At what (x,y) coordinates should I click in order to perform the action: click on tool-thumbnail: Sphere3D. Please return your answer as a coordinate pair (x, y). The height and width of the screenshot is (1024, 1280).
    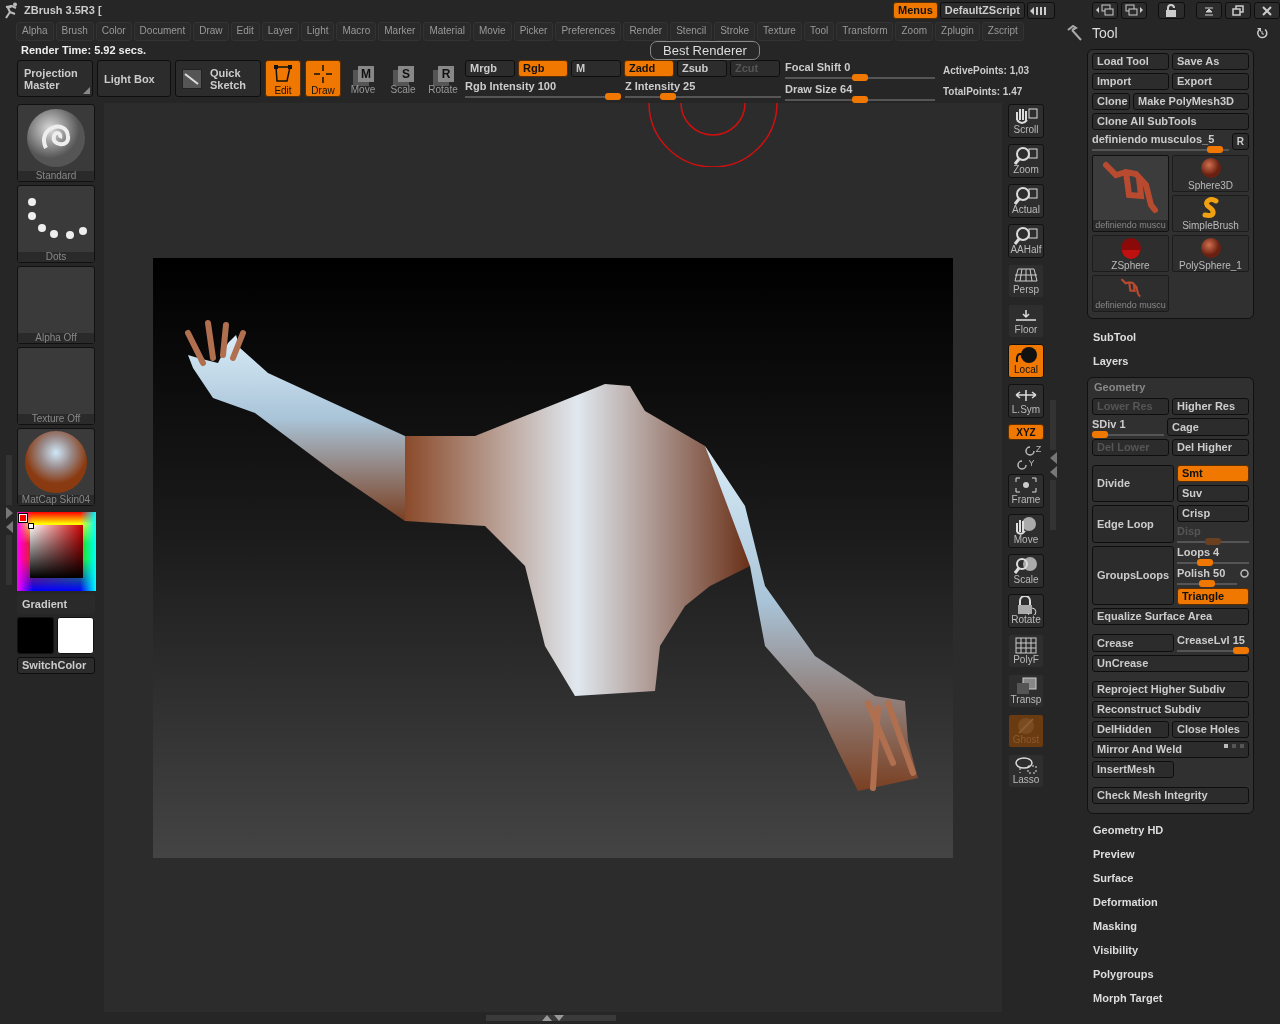
    Looking at the image, I should click on (1210, 173).